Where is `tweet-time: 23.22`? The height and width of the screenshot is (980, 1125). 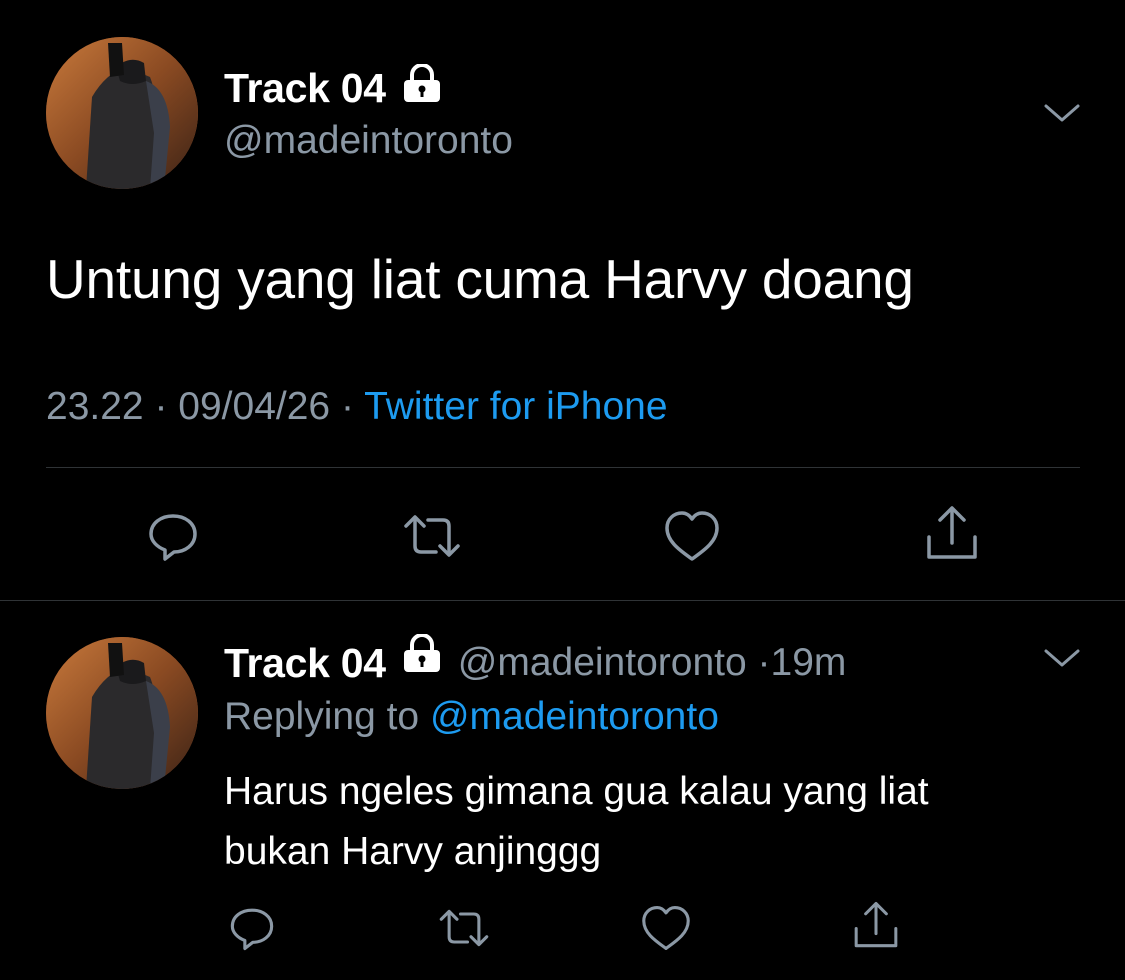 tweet-time: 23.22 is located at coordinates (95, 406).